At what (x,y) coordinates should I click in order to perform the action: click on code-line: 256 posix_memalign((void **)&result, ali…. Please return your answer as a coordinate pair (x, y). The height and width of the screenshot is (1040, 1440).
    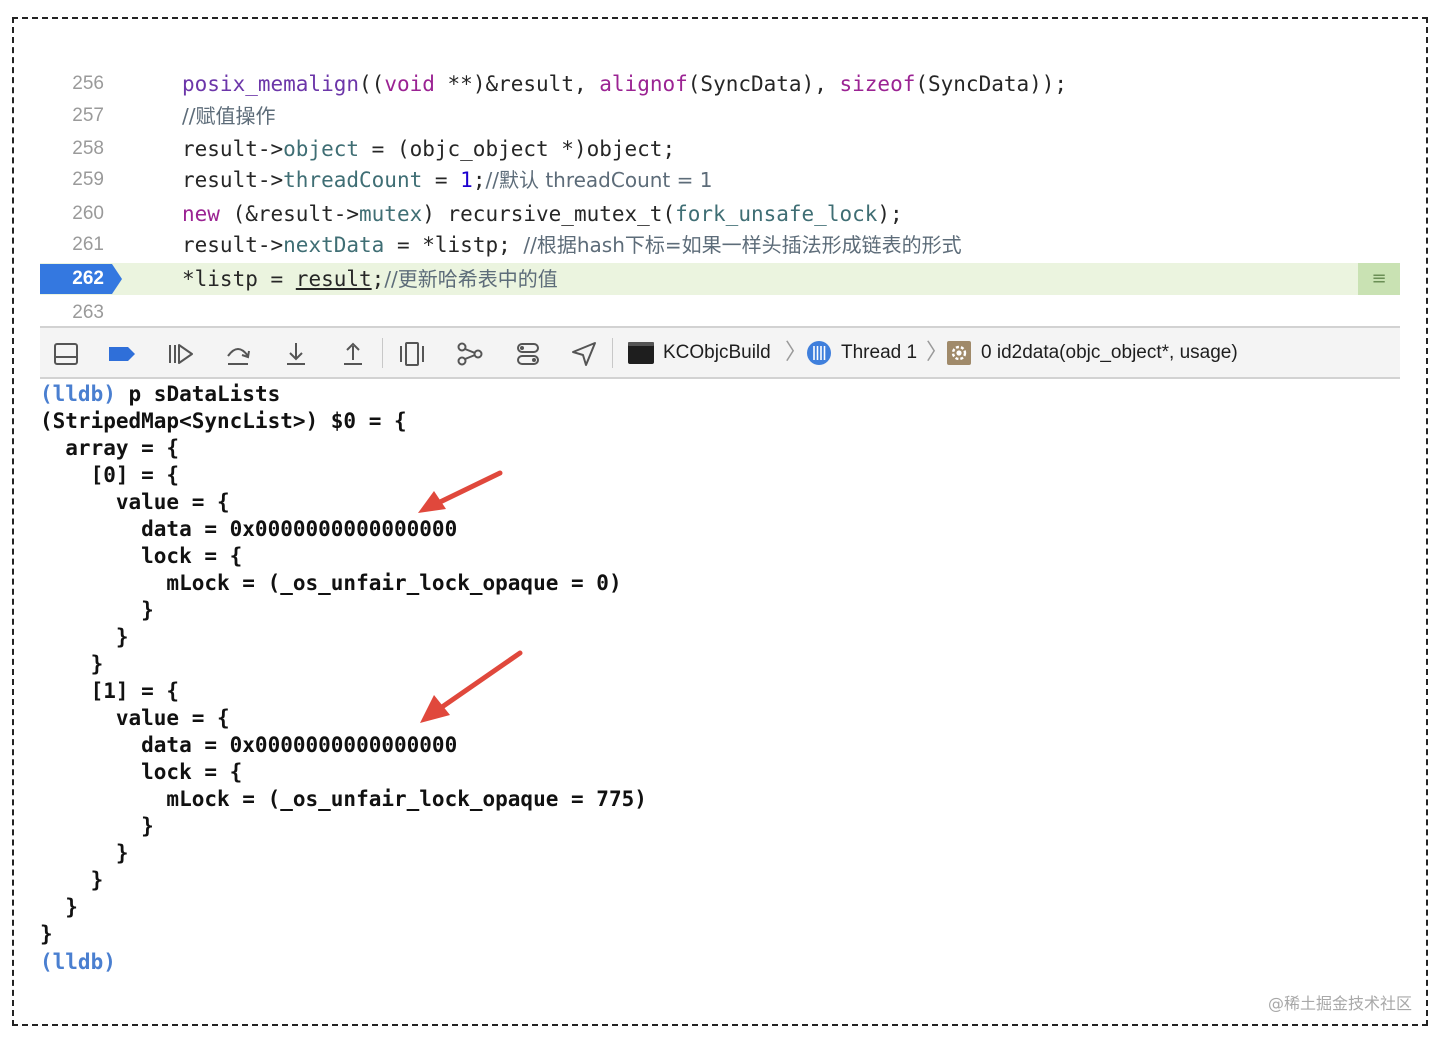
    Looking at the image, I should click on (720, 84).